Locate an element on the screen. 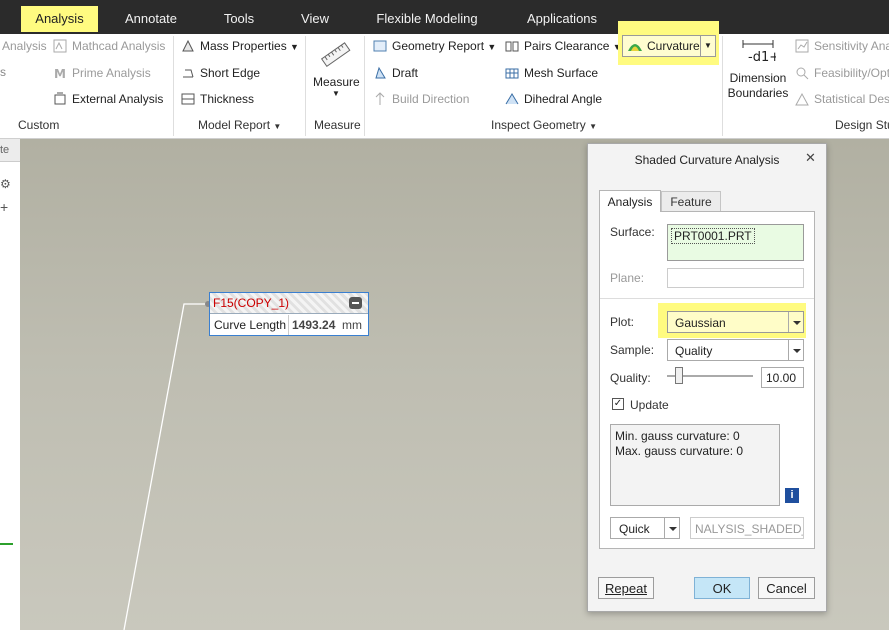 The width and height of the screenshot is (889, 630). plane-label: Plane: is located at coordinates (627, 278).